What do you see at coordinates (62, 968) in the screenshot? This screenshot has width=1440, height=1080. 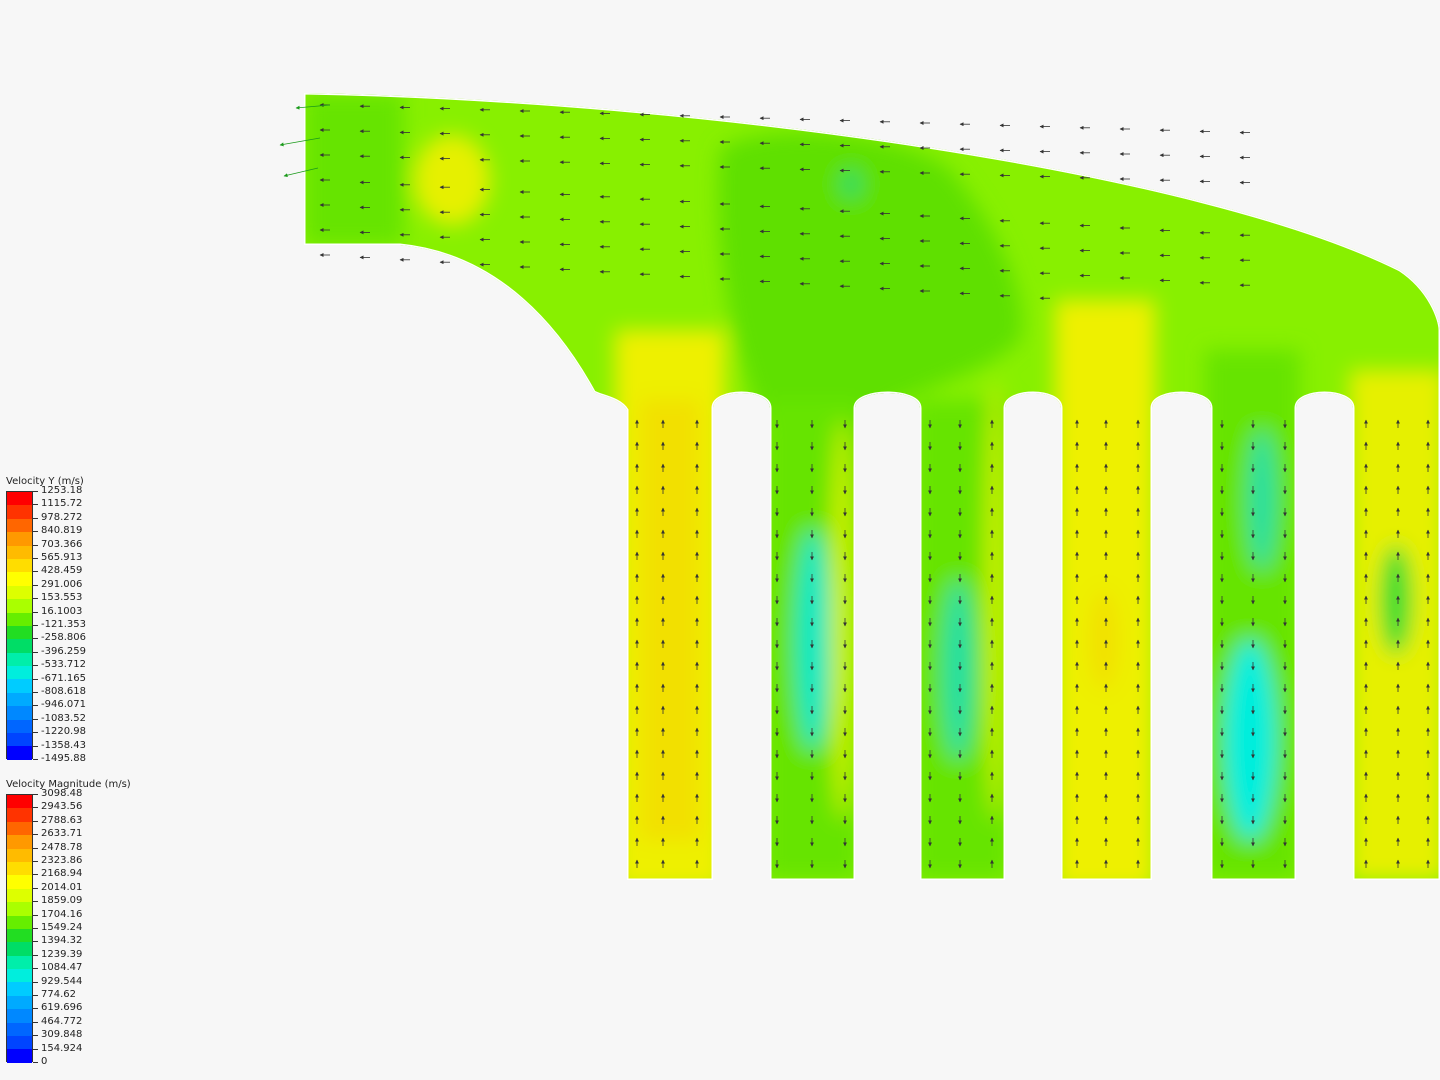 I see `legend-label: 1084.47` at bounding box center [62, 968].